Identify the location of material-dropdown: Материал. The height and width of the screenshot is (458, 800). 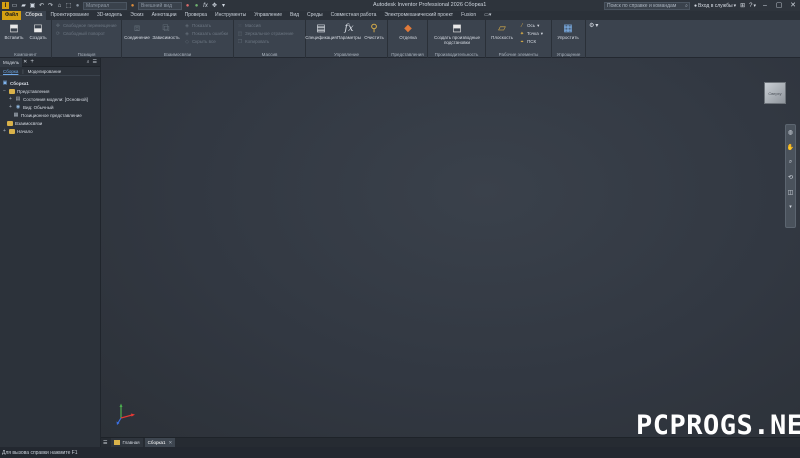
(105, 5).